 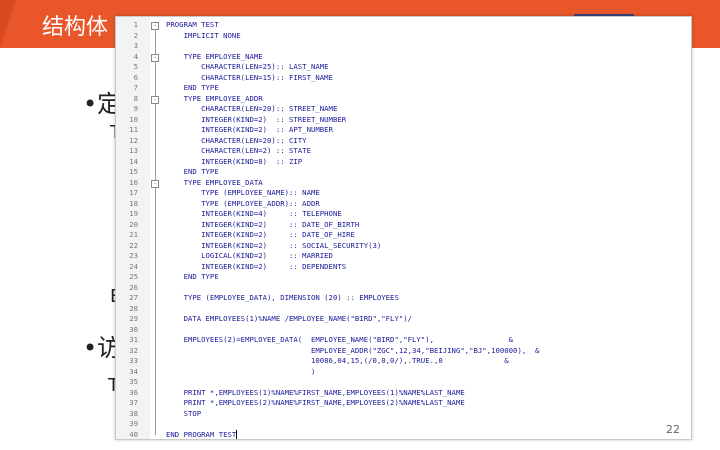 What do you see at coordinates (133, 381) in the screenshot?
I see `line-number: 35` at bounding box center [133, 381].